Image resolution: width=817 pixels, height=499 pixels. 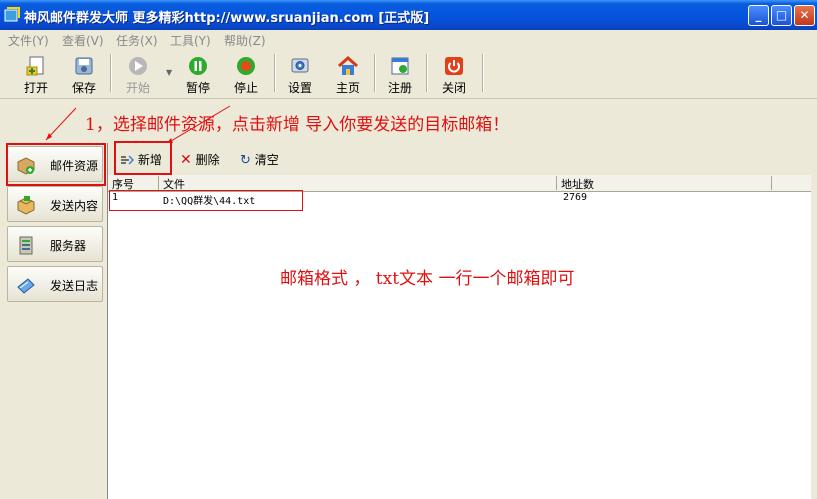 What do you see at coordinates (245, 40) in the screenshot?
I see `menu-help: 帮助(Z)` at bounding box center [245, 40].